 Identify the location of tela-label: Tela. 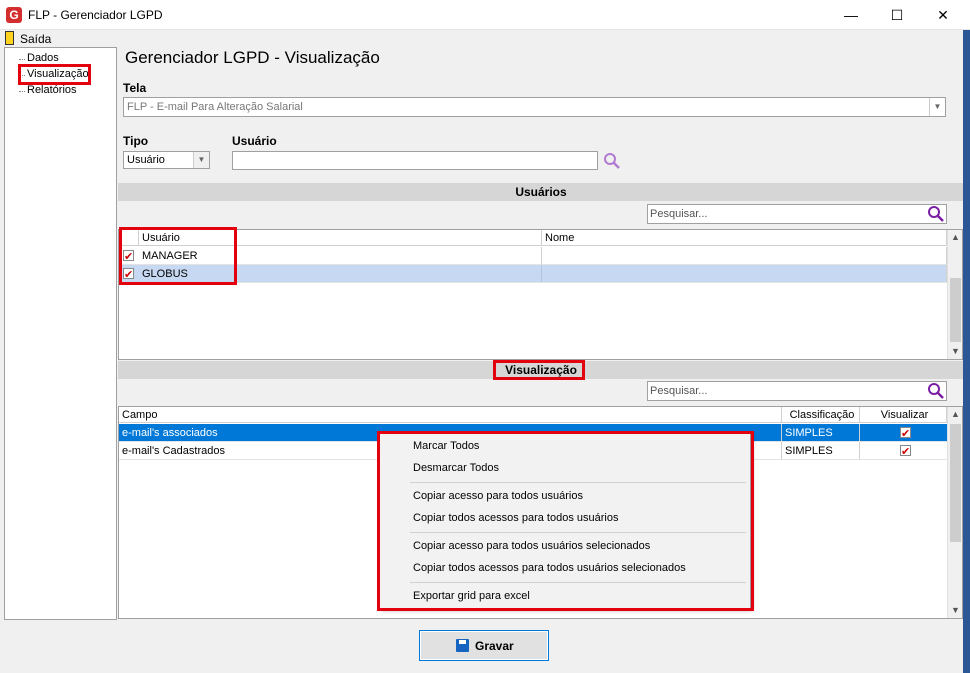
(135, 88).